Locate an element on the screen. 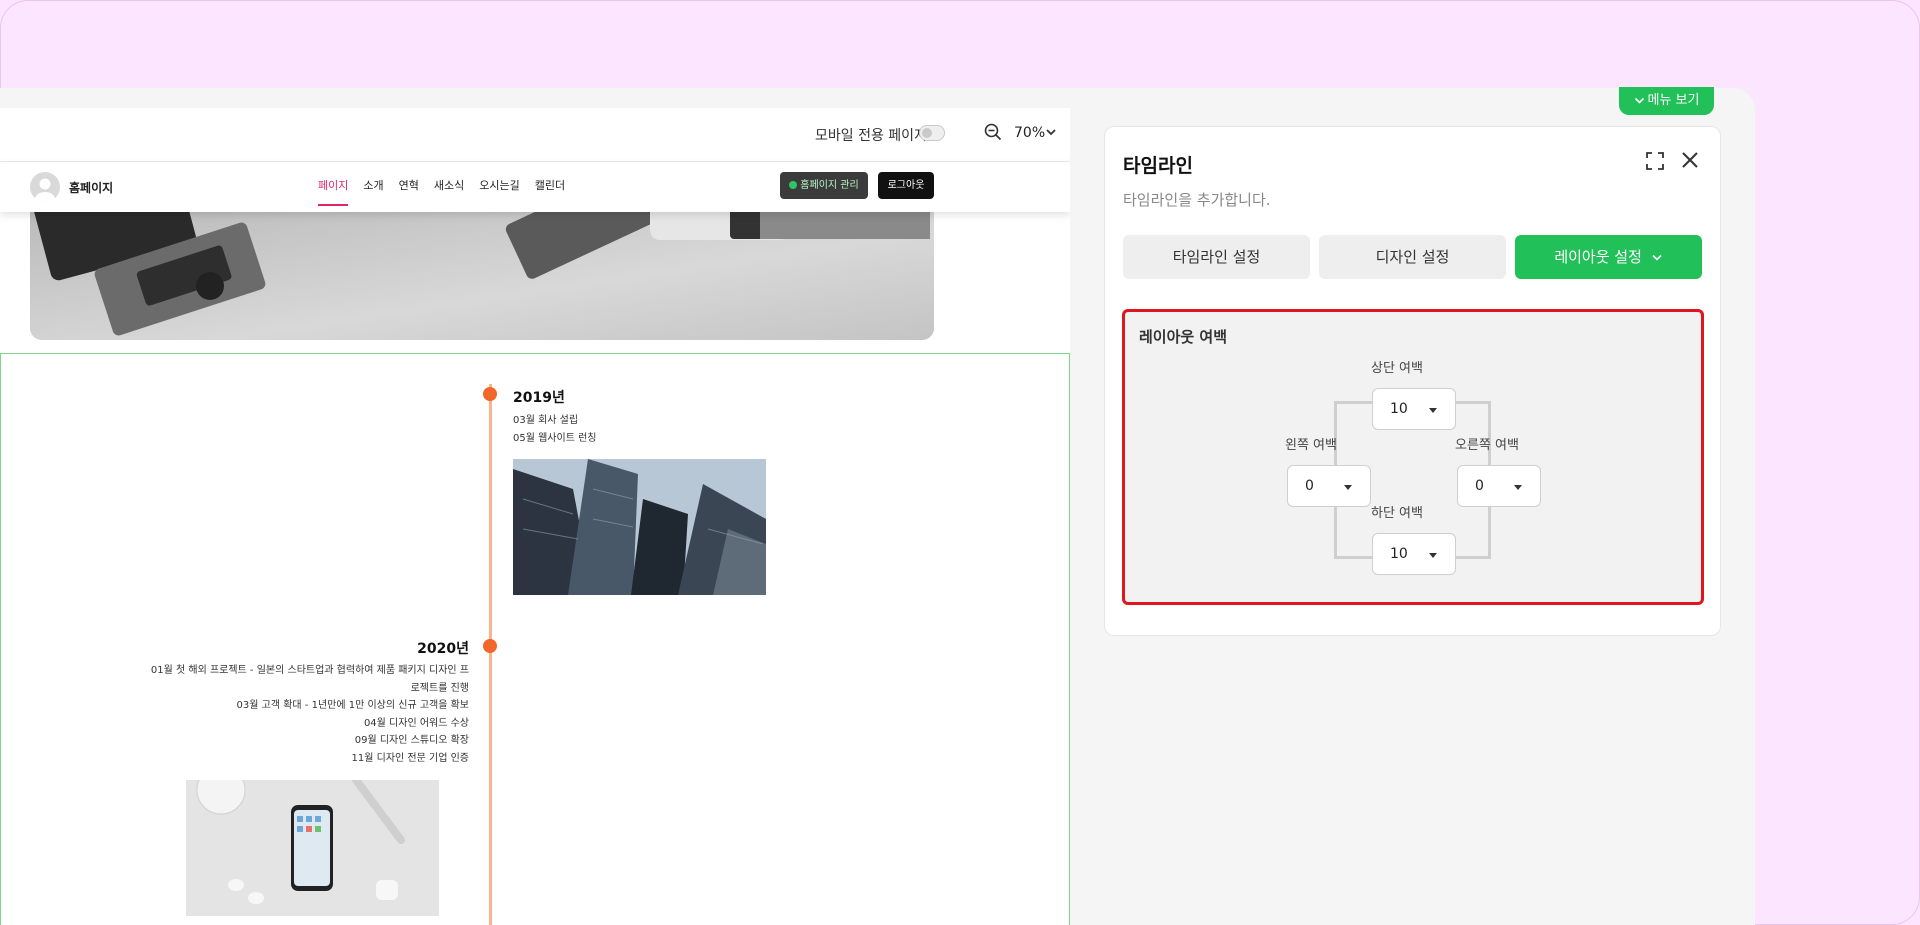 This screenshot has width=1920, height=925. logout-button: 로그아웃 is located at coordinates (906, 185).